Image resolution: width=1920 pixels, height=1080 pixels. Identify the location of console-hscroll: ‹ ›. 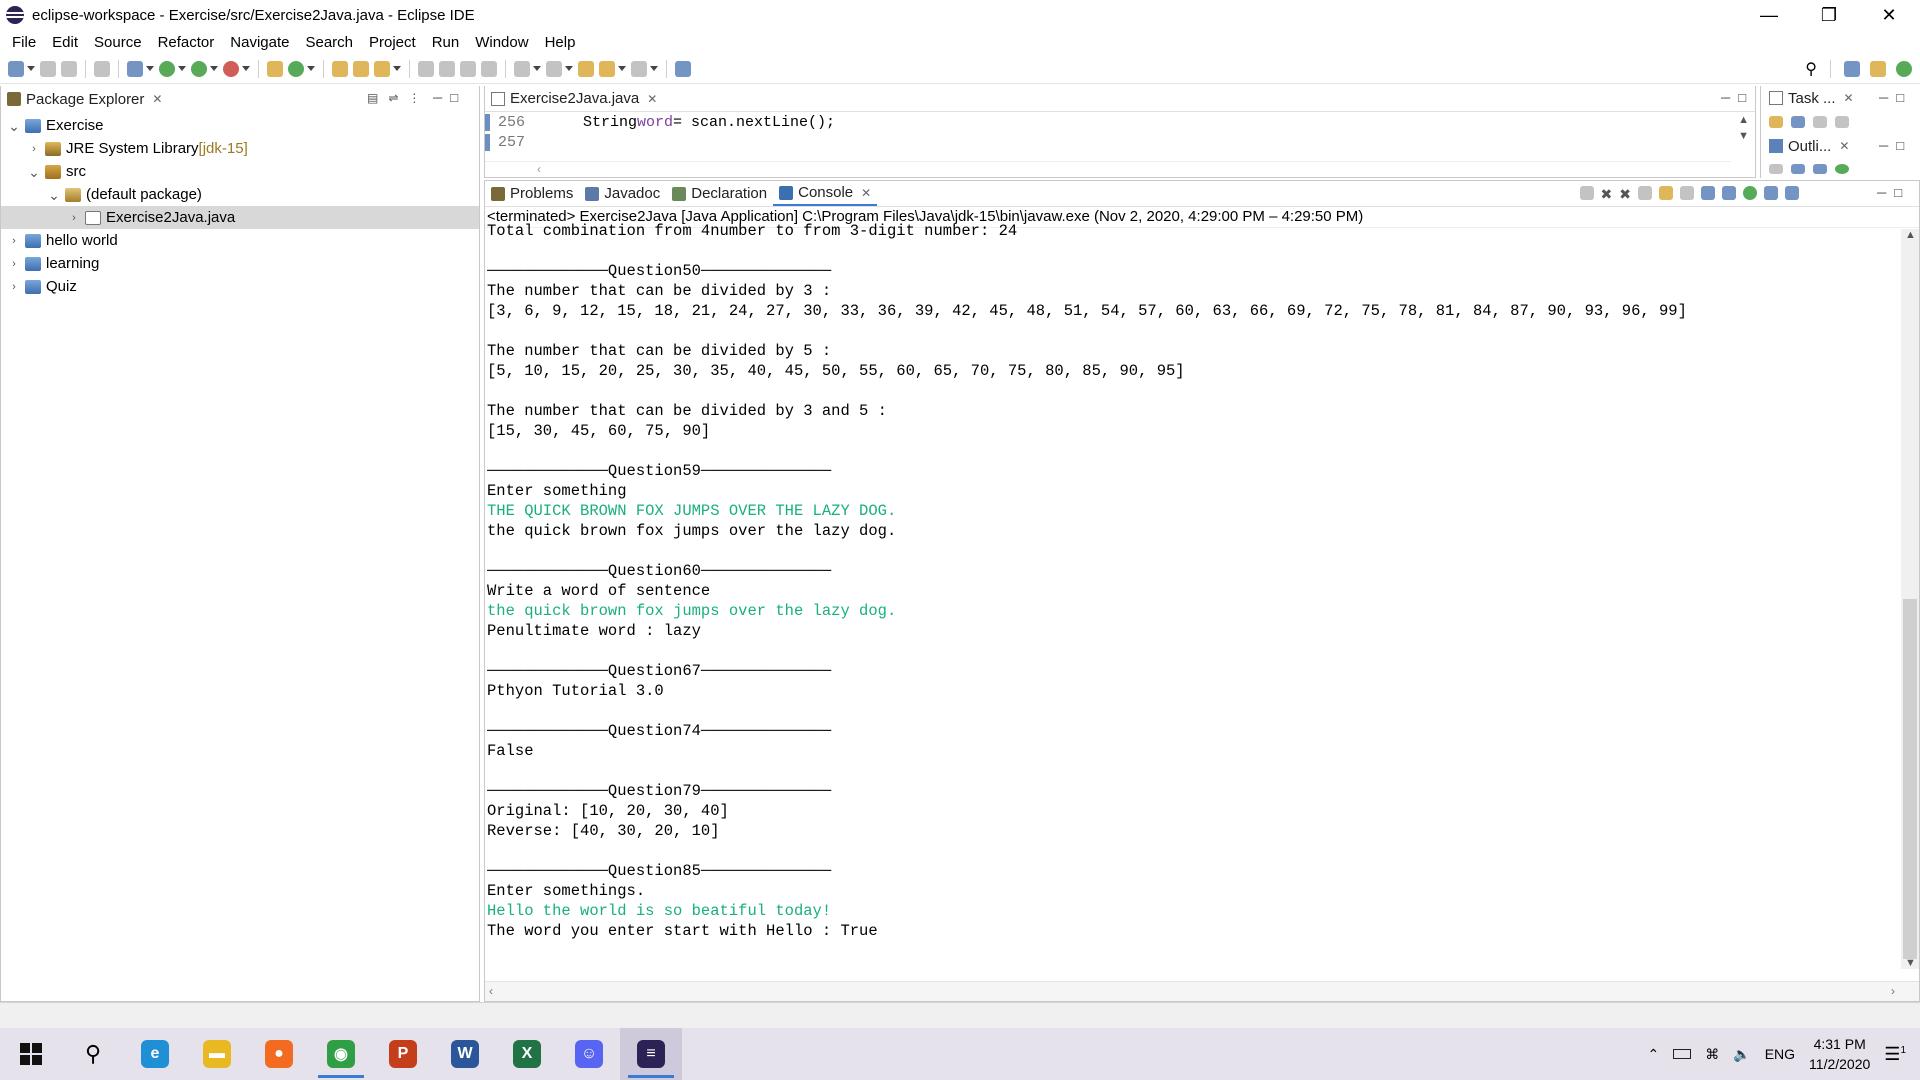
(1202, 991).